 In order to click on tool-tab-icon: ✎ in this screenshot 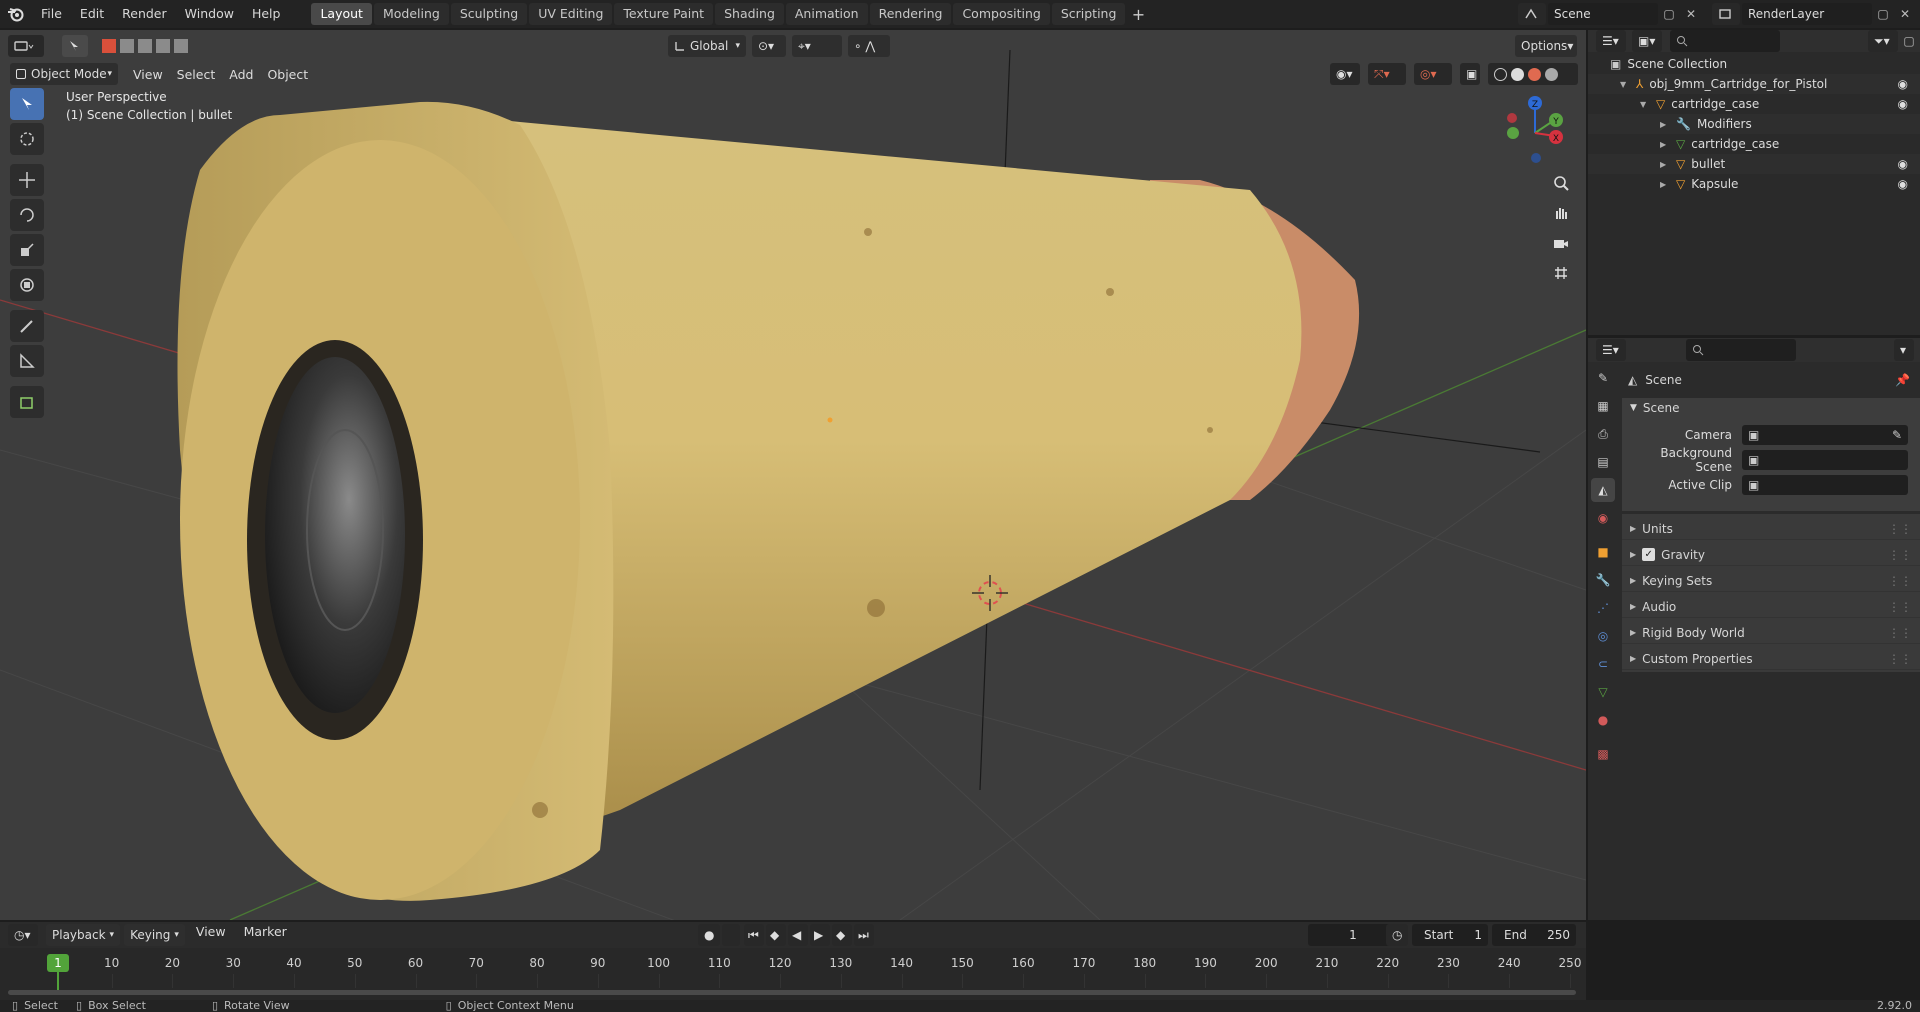, I will do `click(1603, 378)`.